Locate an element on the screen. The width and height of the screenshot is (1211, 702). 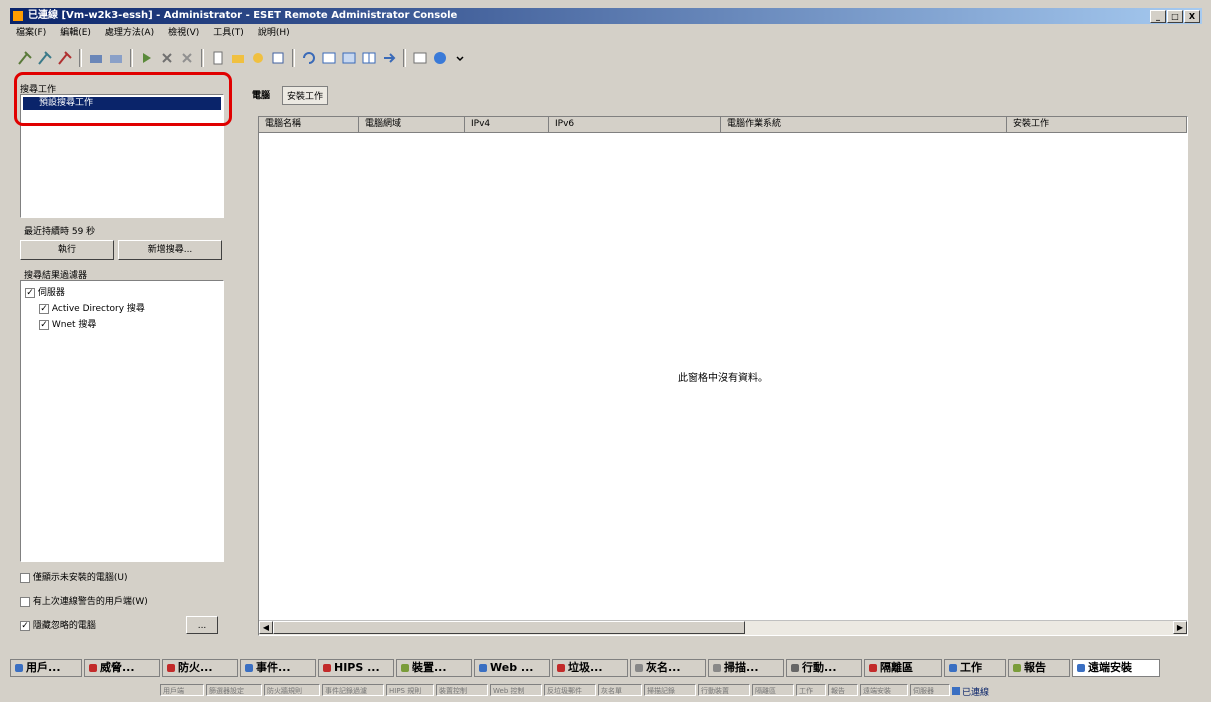
minimize-button: _ is located at coordinates (1158, 16).